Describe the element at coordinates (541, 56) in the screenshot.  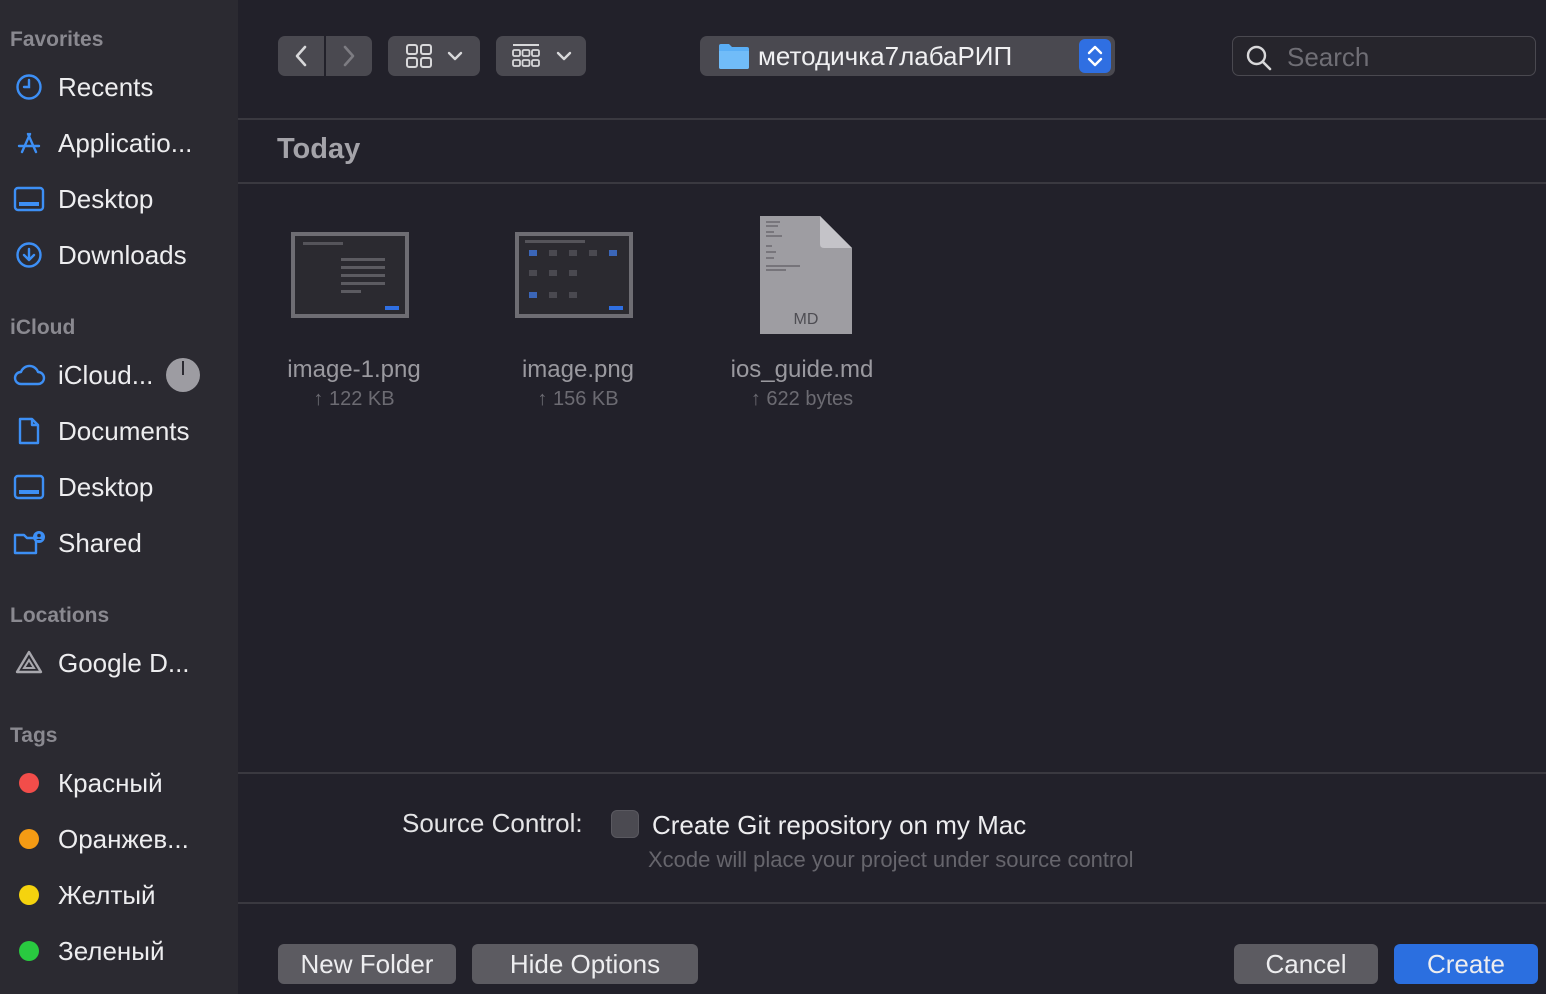
I see `group-by-button` at that location.